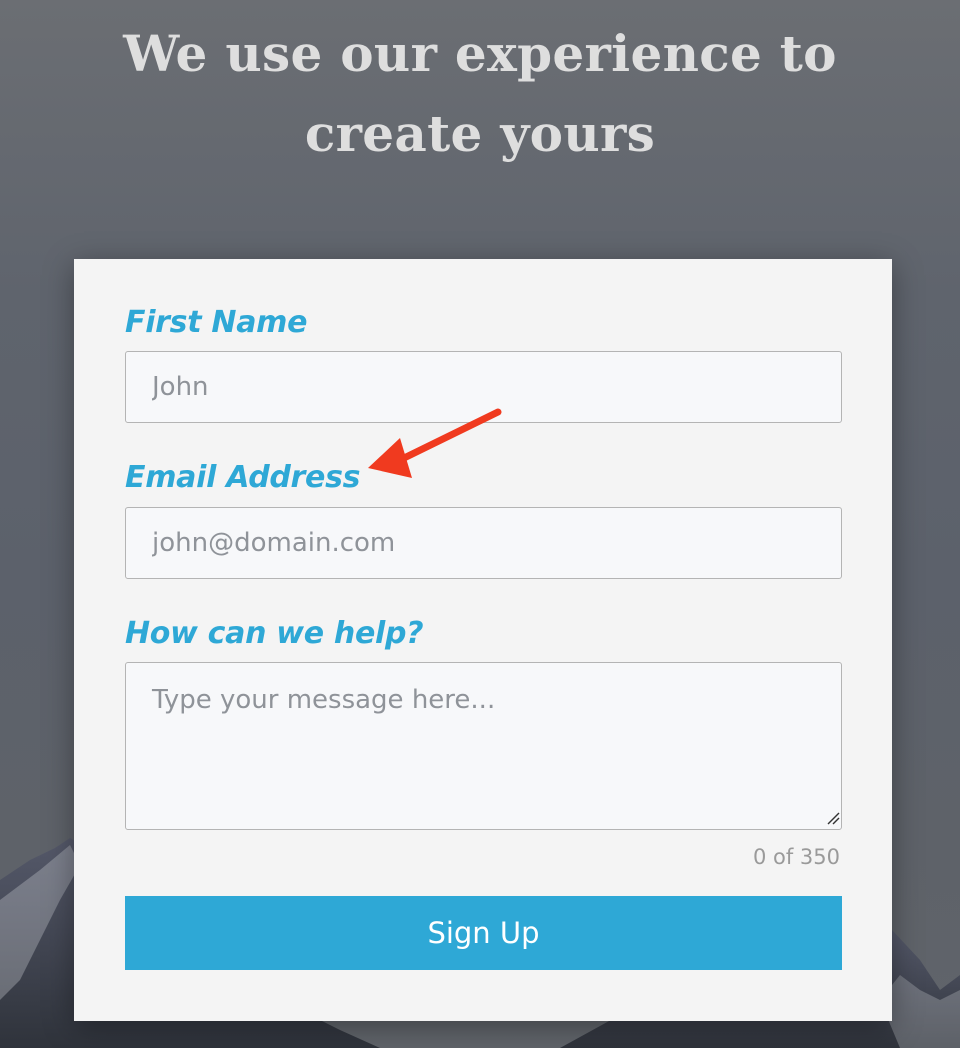  I want to click on message-textarea, so click(483, 746).